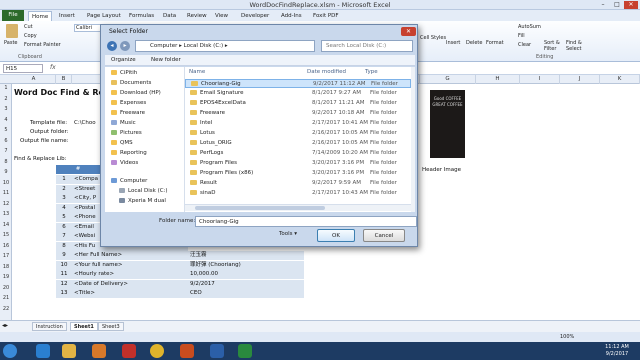 This screenshot has height=360, width=640. What do you see at coordinates (64, 265) in the screenshot?
I see `lib-item-number: 10` at bounding box center [64, 265].